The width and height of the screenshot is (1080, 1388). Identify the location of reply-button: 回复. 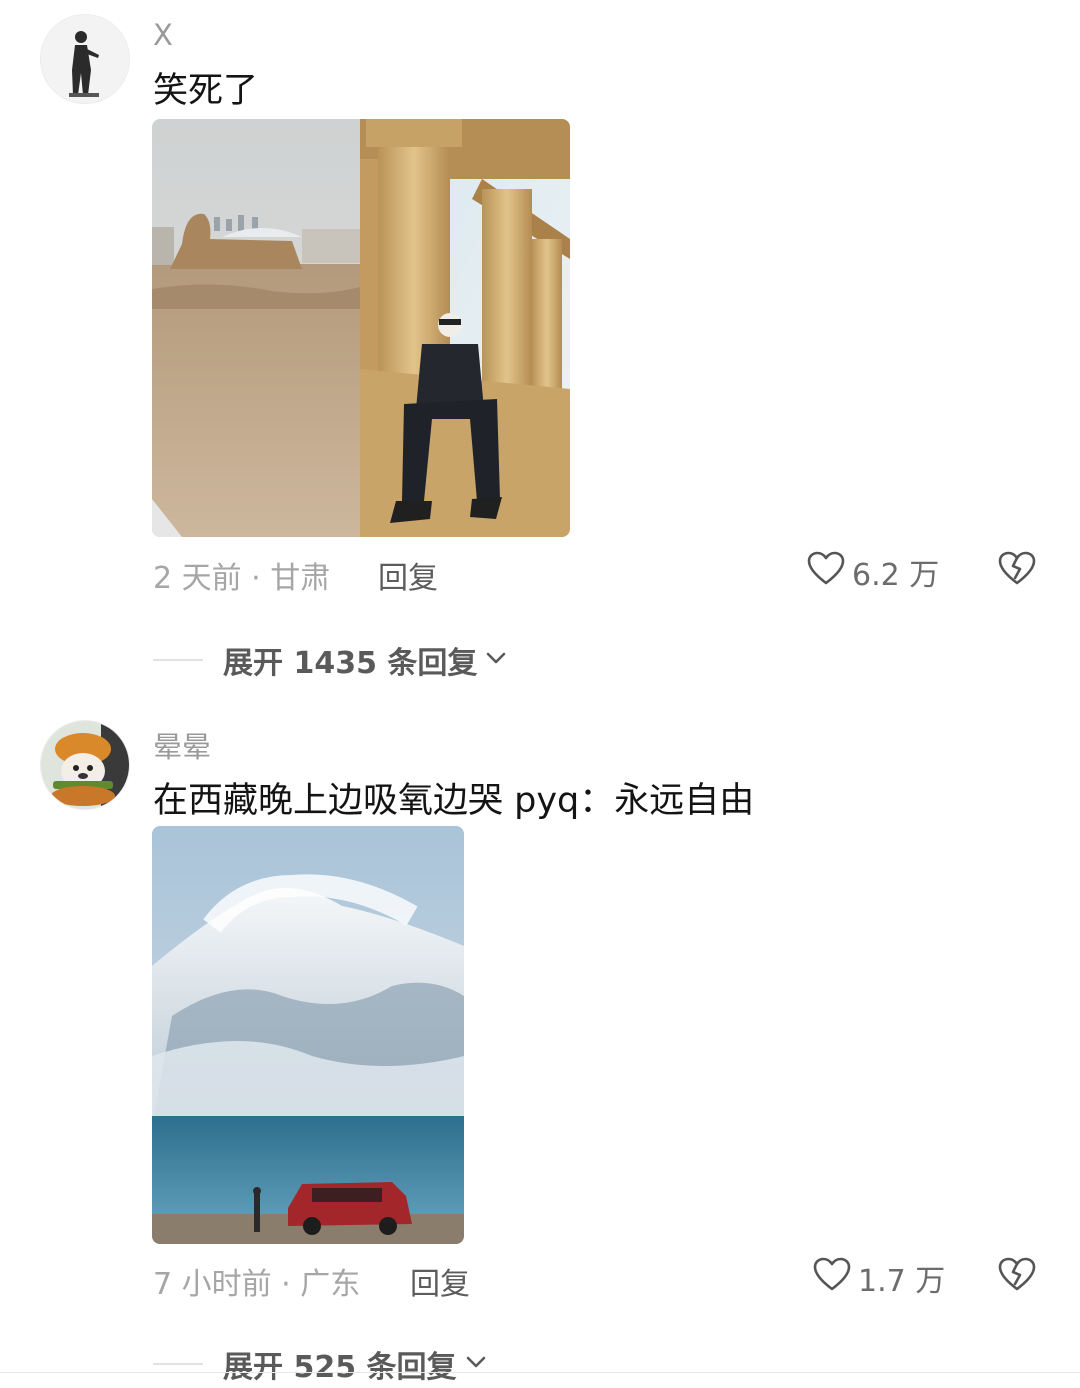
(440, 1281).